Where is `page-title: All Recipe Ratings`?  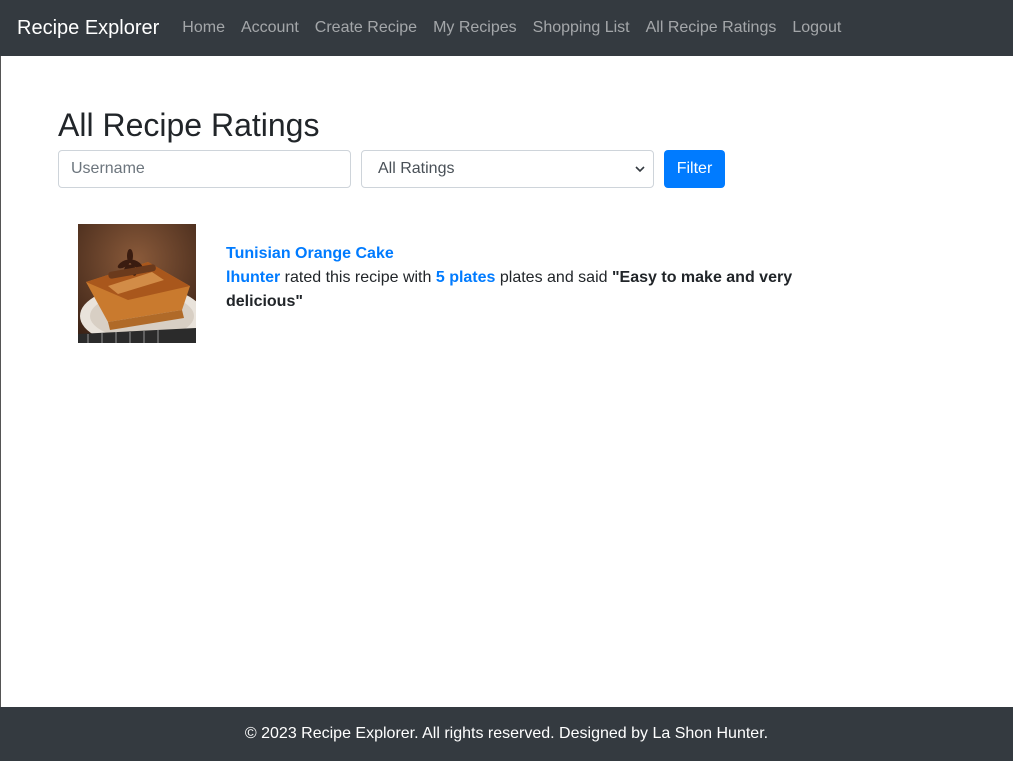
page-title: All Recipe Ratings is located at coordinates (189, 125).